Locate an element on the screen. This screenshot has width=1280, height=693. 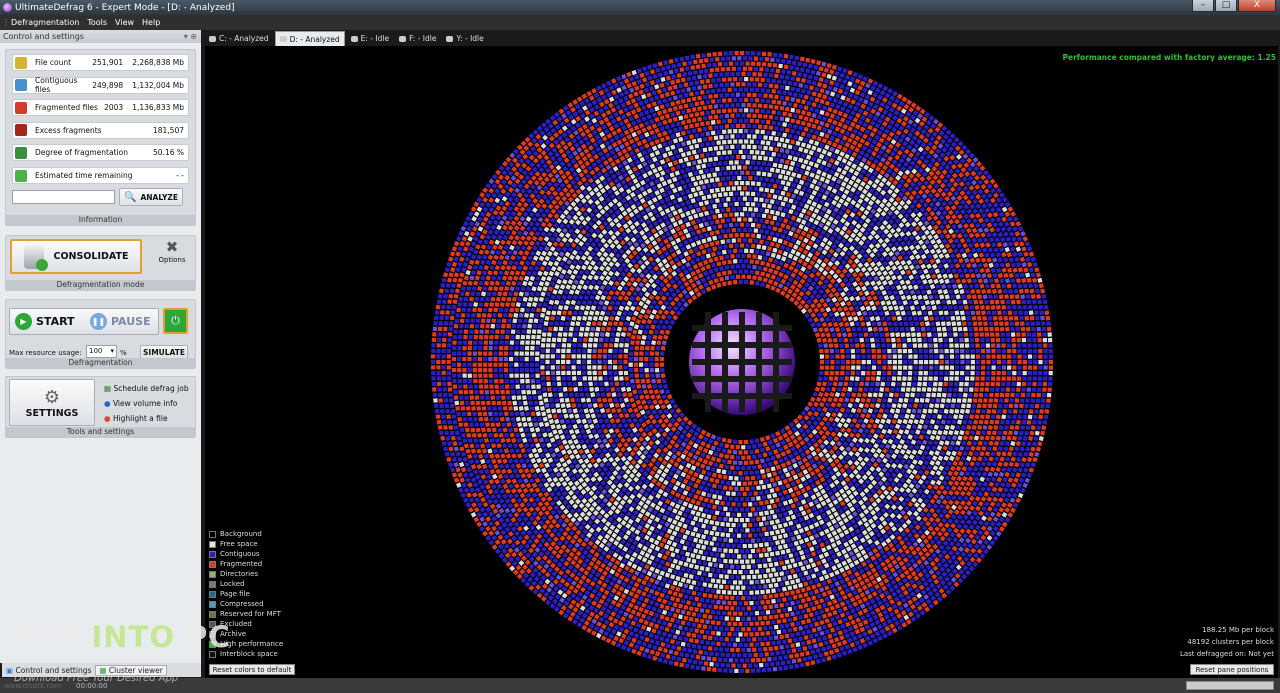
defragmentation-label: Defragmentation is located at coordinates (100, 363).